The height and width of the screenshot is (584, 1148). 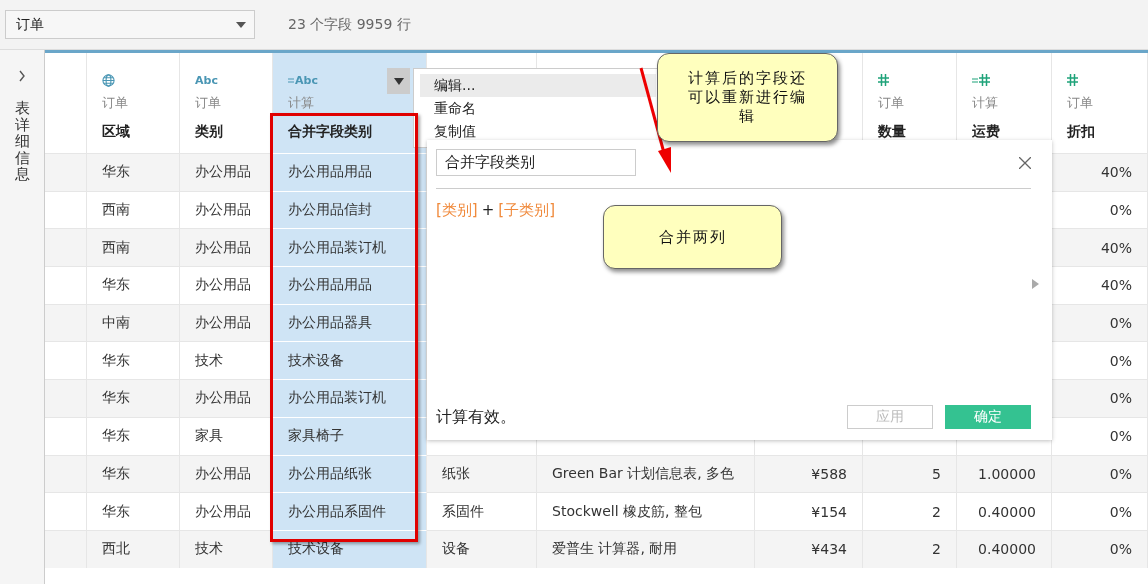 I want to click on formula-text: [类别] + [子类别], so click(x=495, y=210).